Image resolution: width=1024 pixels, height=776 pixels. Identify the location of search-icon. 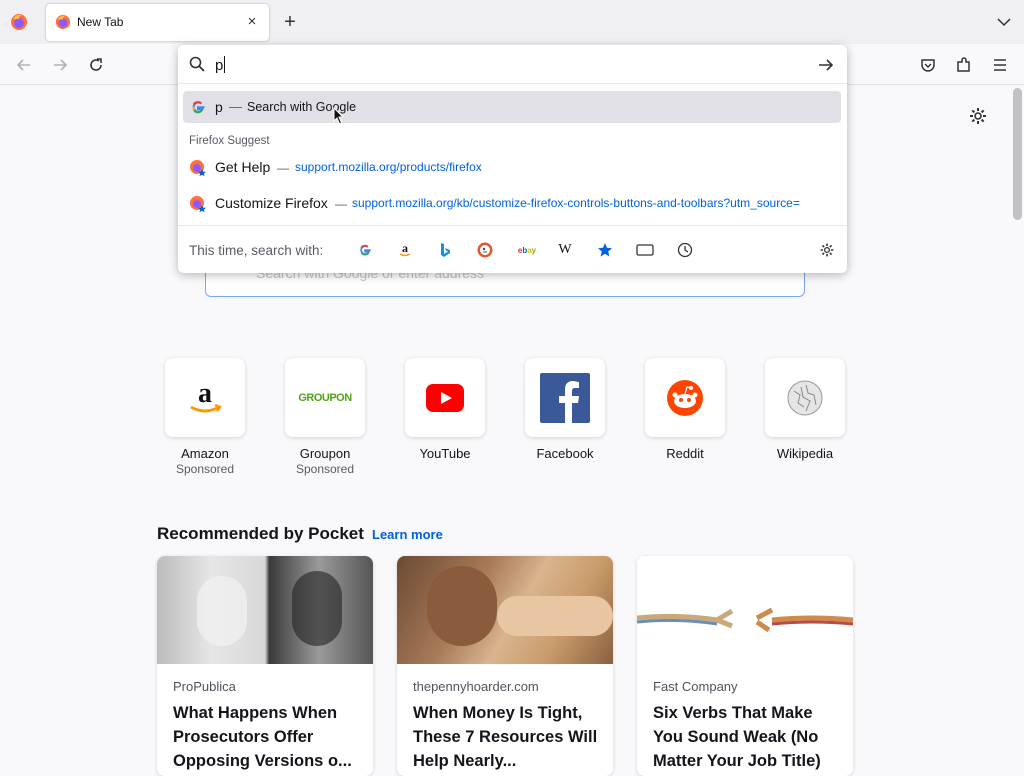
(197, 64).